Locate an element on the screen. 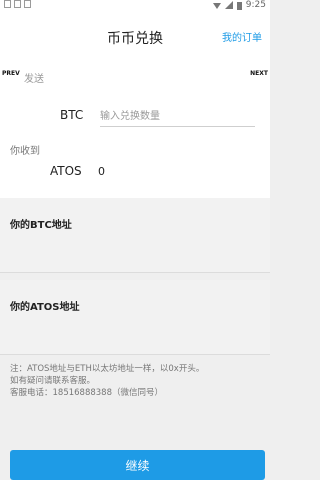  note-line: 客服电话：18516888388（微信同号） is located at coordinates (86, 393).